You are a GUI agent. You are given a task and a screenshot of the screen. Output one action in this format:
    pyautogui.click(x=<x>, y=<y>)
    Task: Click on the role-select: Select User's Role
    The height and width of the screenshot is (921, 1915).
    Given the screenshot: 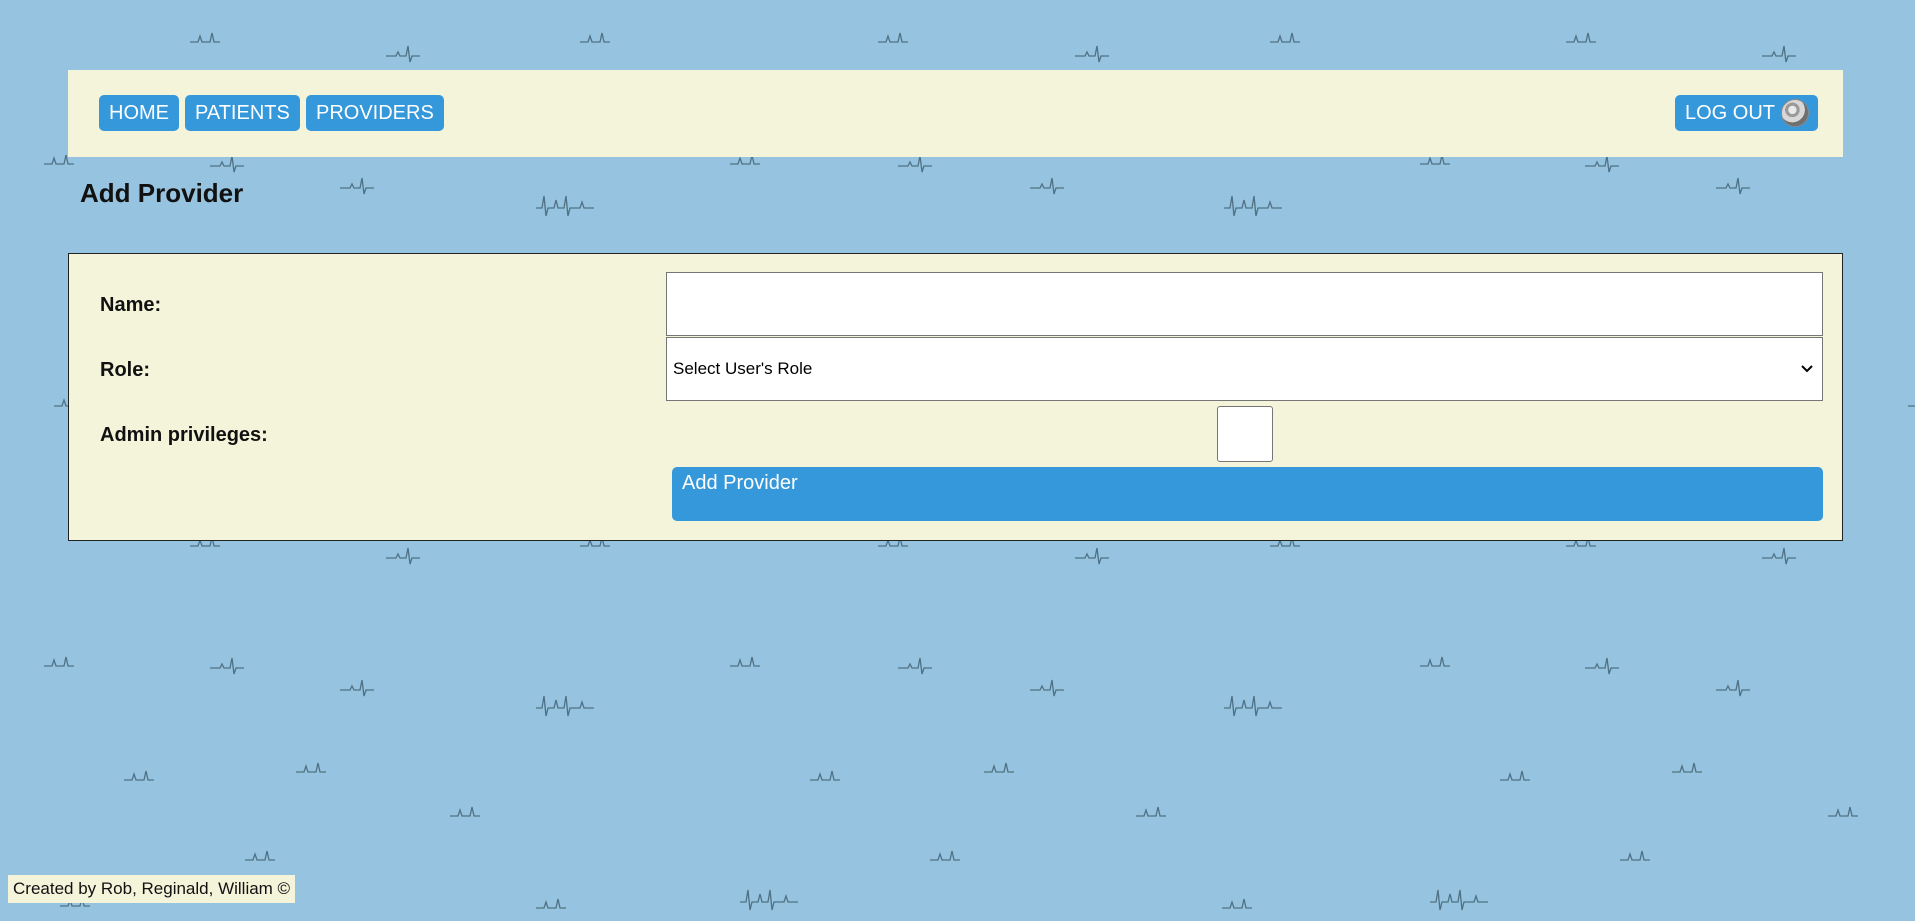 What is the action you would take?
    pyautogui.click(x=1244, y=369)
    